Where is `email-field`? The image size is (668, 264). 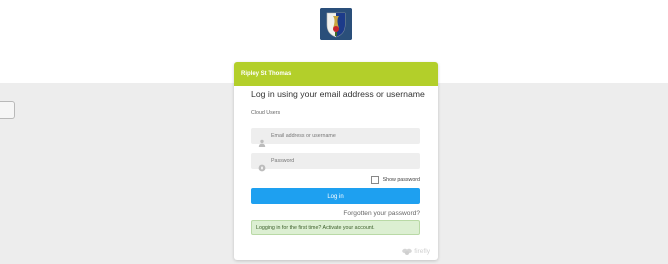 email-field is located at coordinates (335, 137).